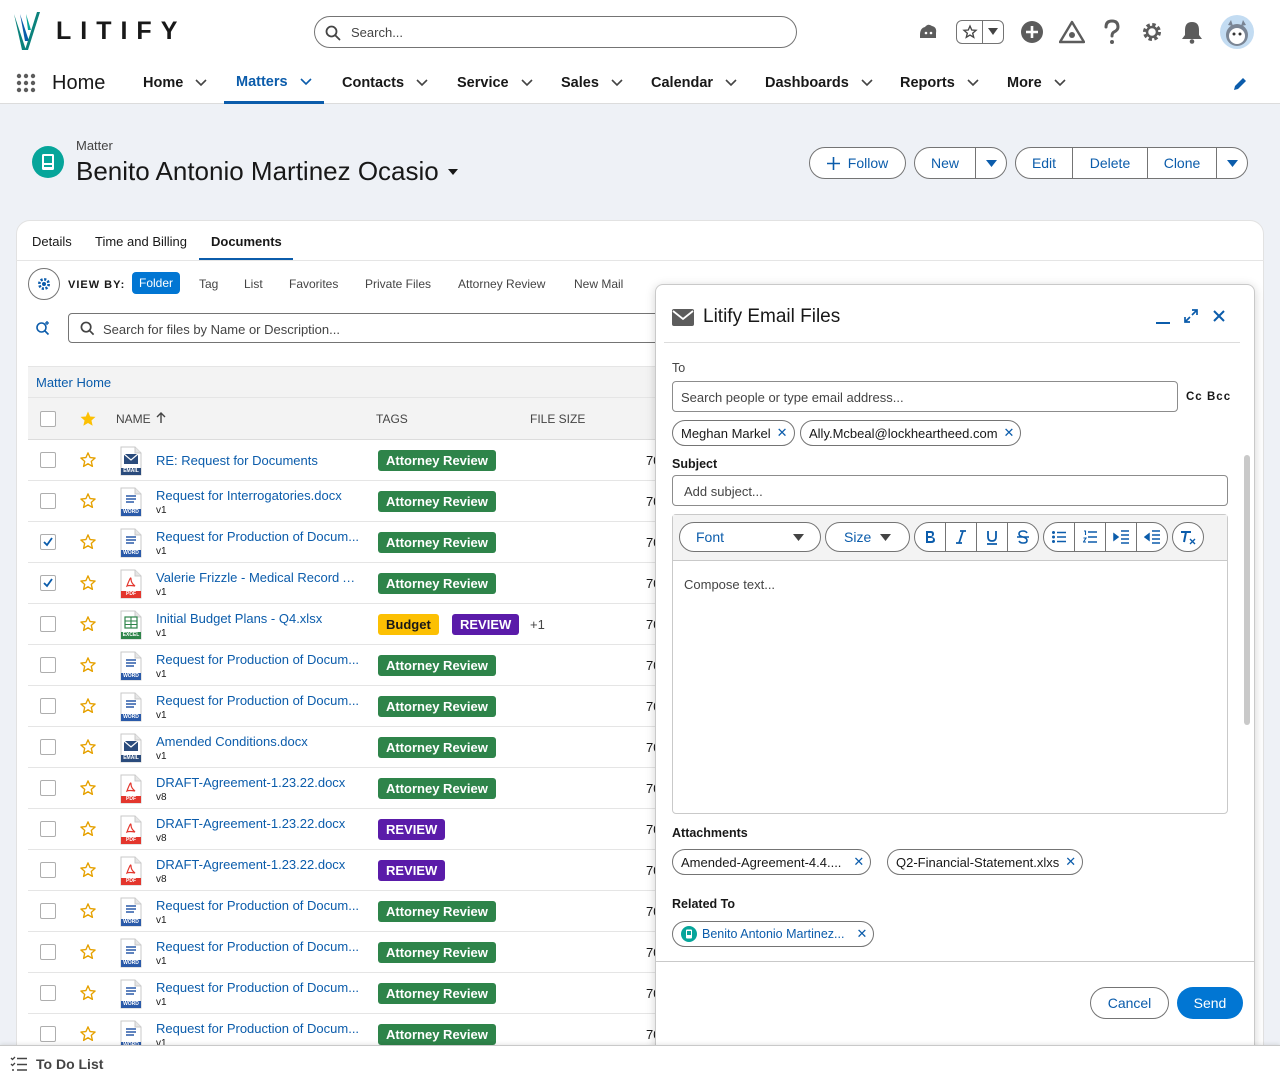 The width and height of the screenshot is (1280, 1085). I want to click on subject-field, so click(950, 490).